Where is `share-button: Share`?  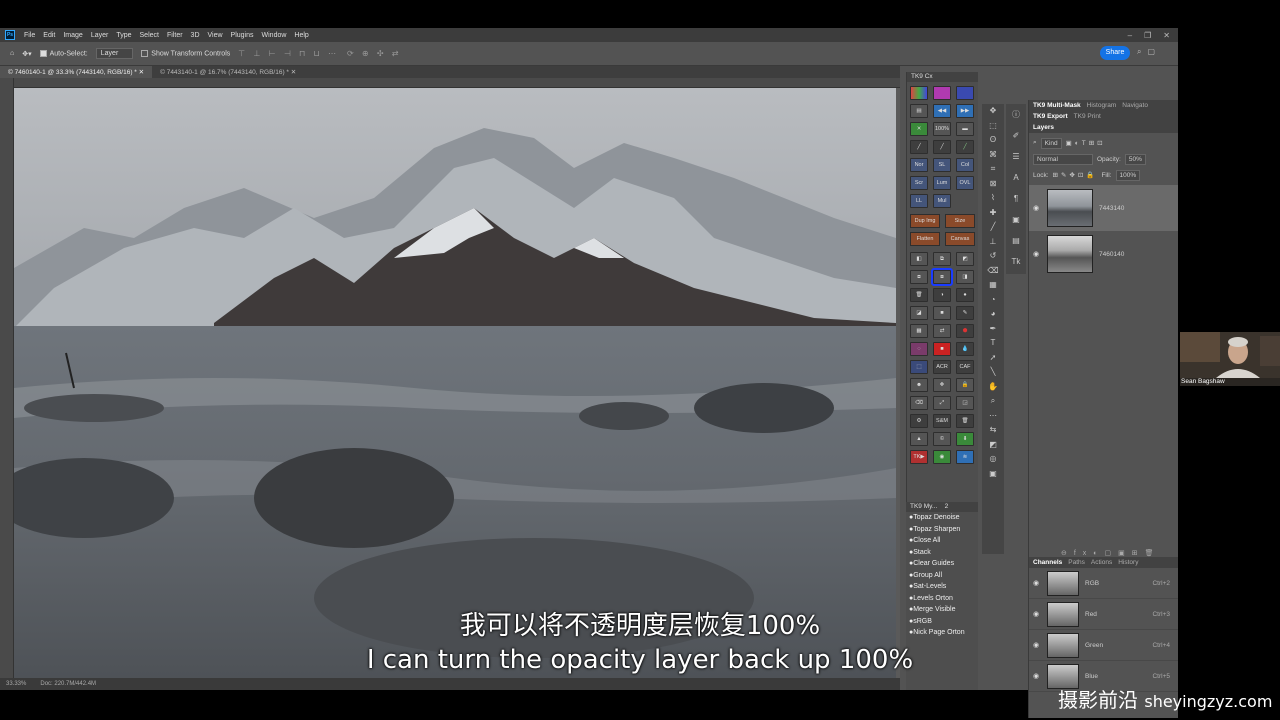 share-button: Share is located at coordinates (1115, 53).